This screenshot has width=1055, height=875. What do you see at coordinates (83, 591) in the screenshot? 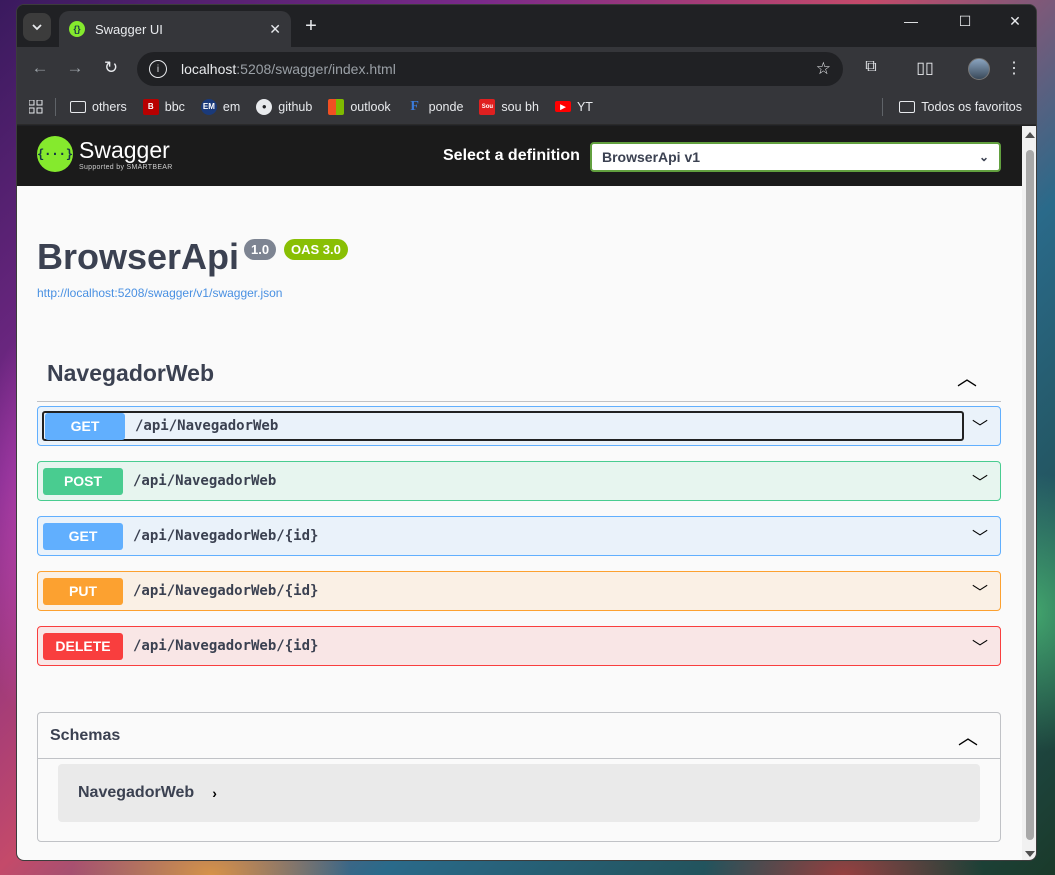
I see `method-badge: PUT` at bounding box center [83, 591].